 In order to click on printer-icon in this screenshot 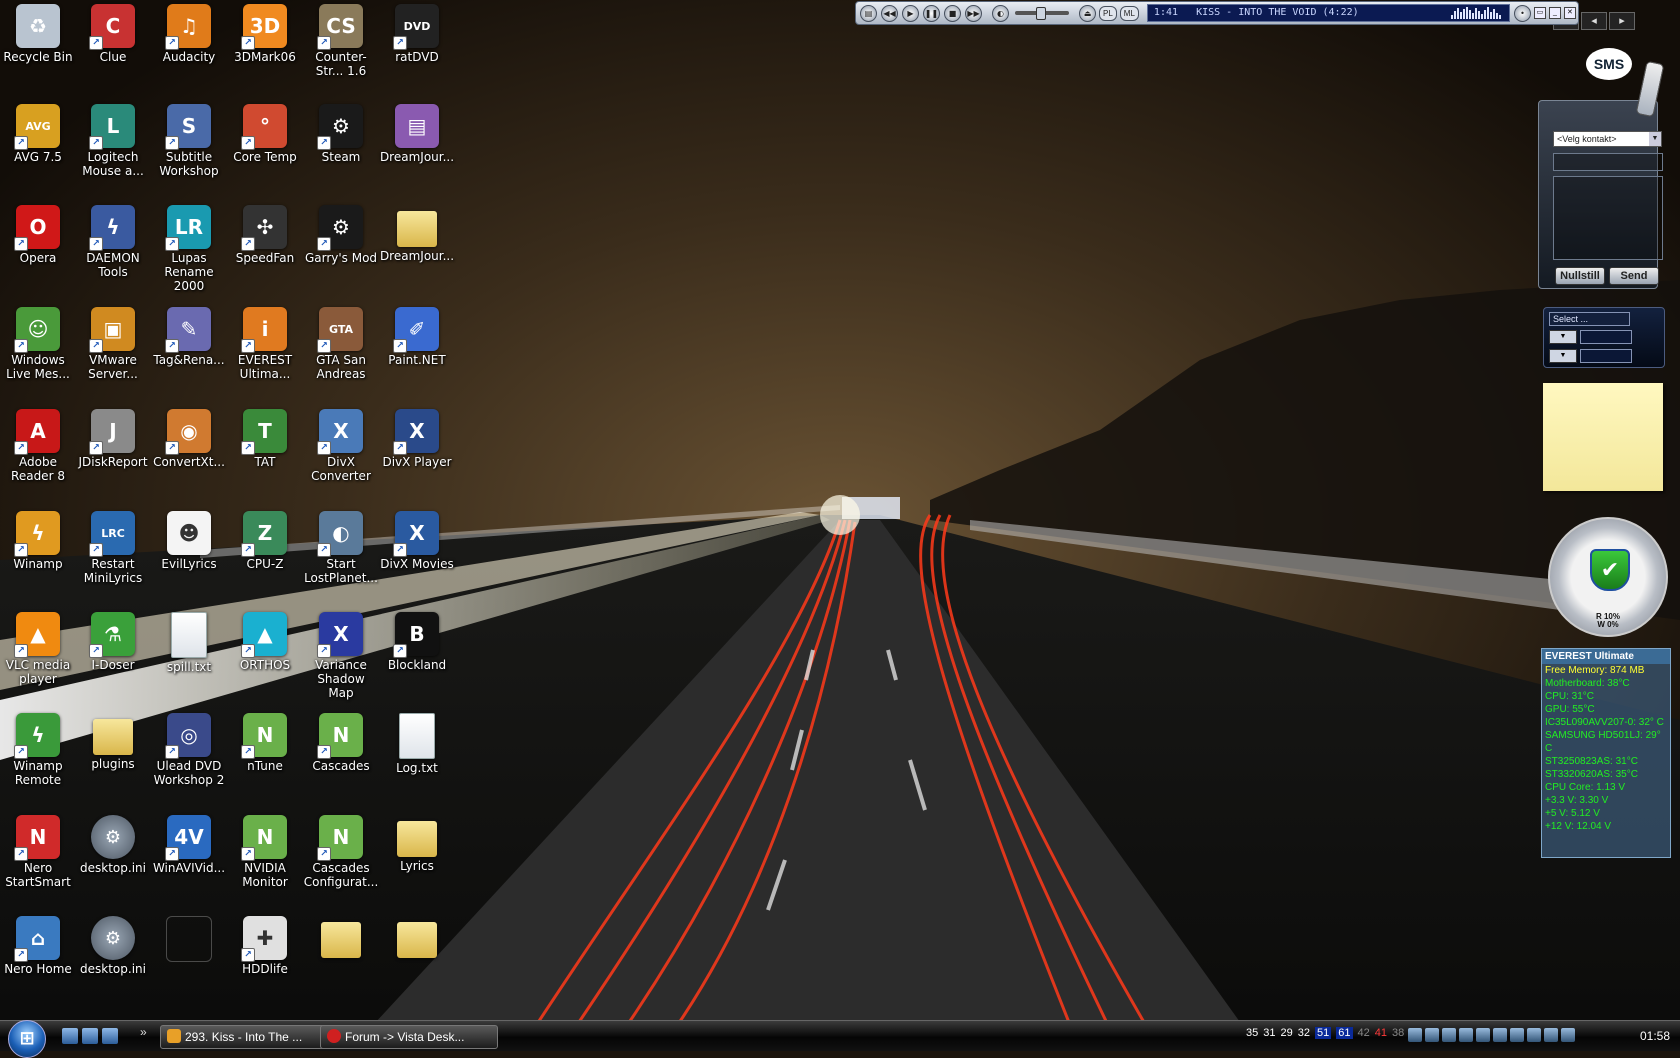, I will do `click(1483, 1035)`.